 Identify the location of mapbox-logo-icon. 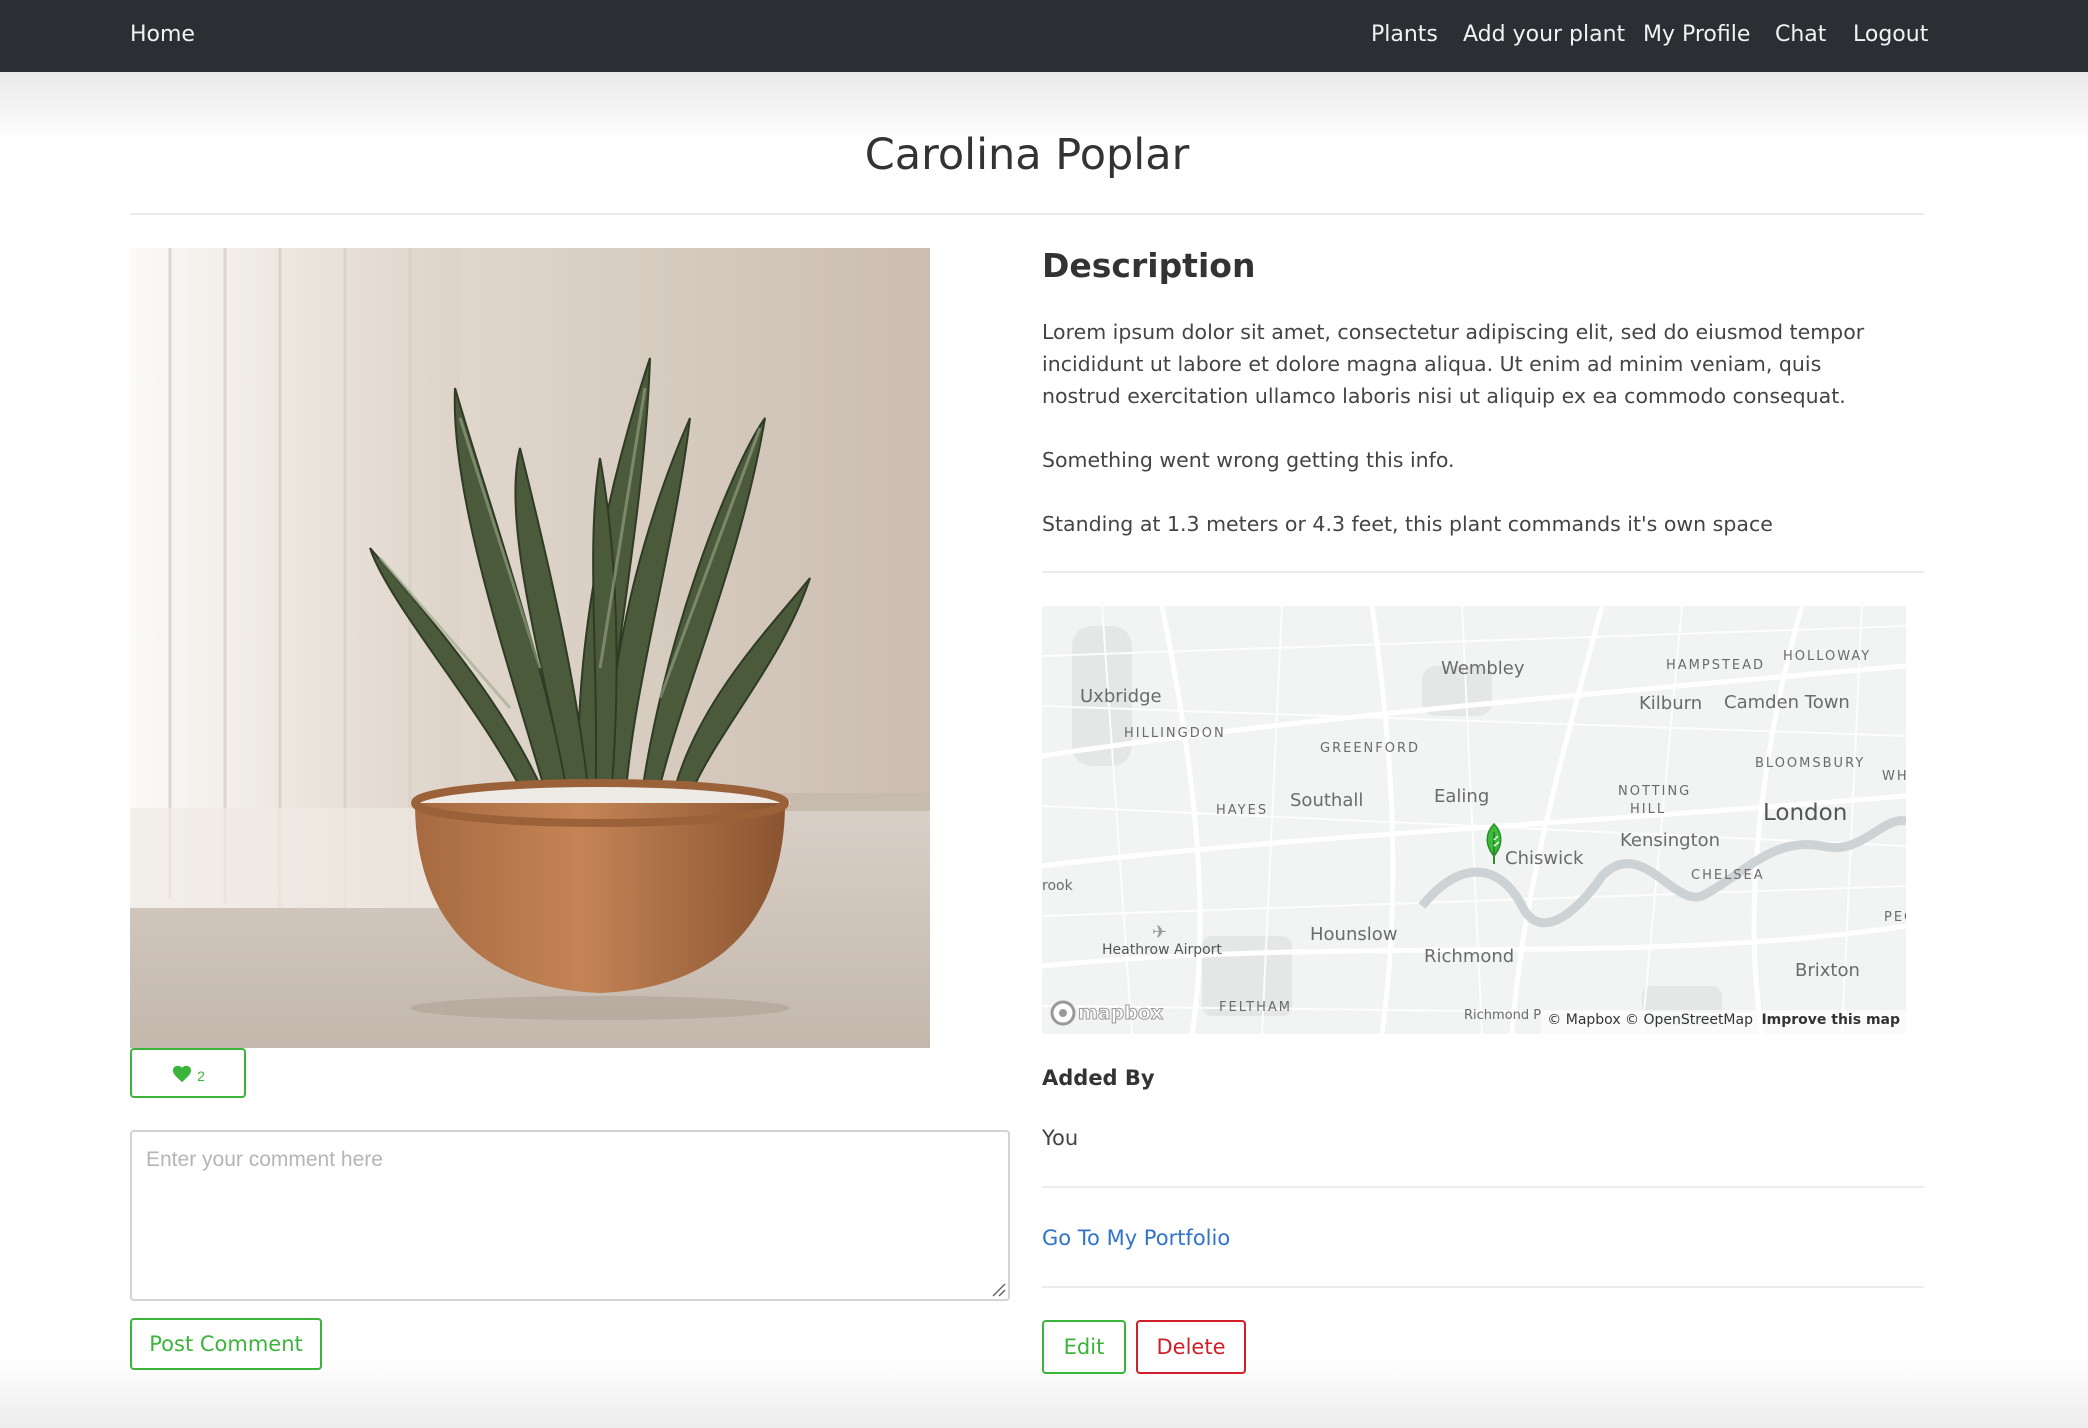
(1063, 1013).